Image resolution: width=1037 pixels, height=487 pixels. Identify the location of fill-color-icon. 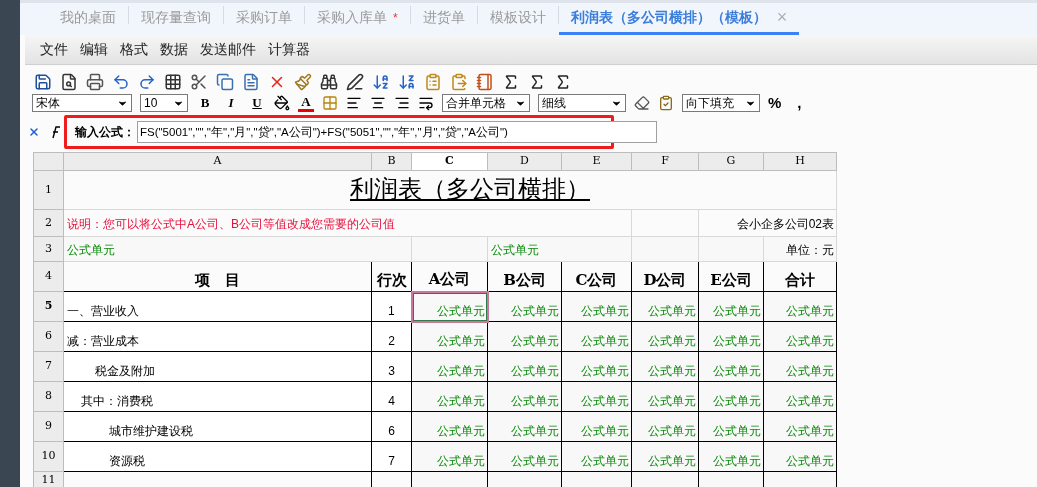
(282, 103).